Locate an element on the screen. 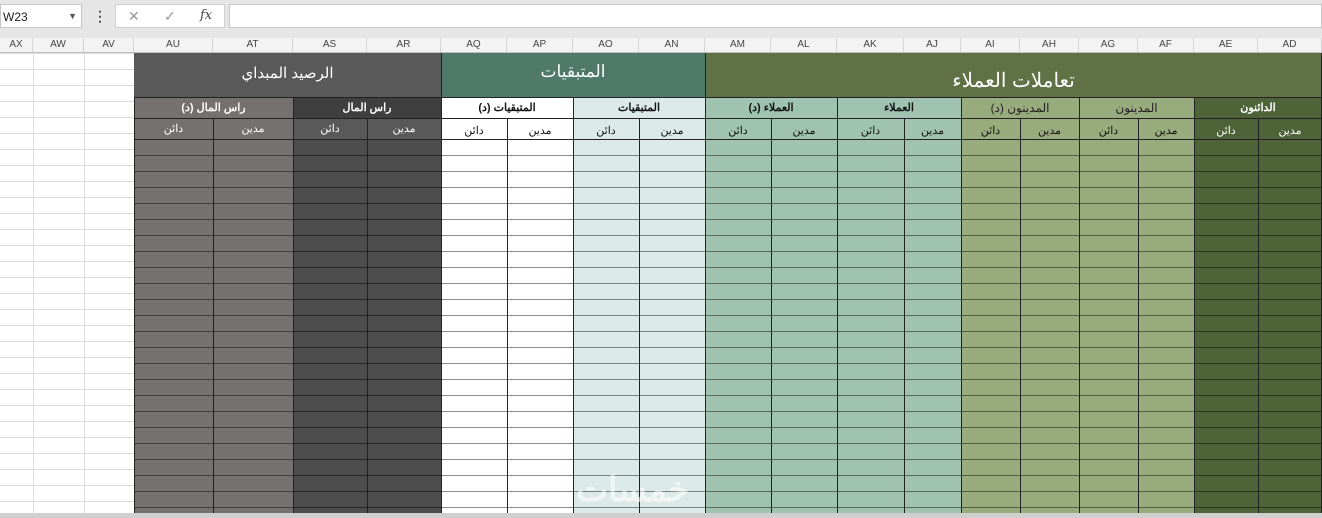 This screenshot has height=518, width=1322. check-icon: ✓ is located at coordinates (170, 16).